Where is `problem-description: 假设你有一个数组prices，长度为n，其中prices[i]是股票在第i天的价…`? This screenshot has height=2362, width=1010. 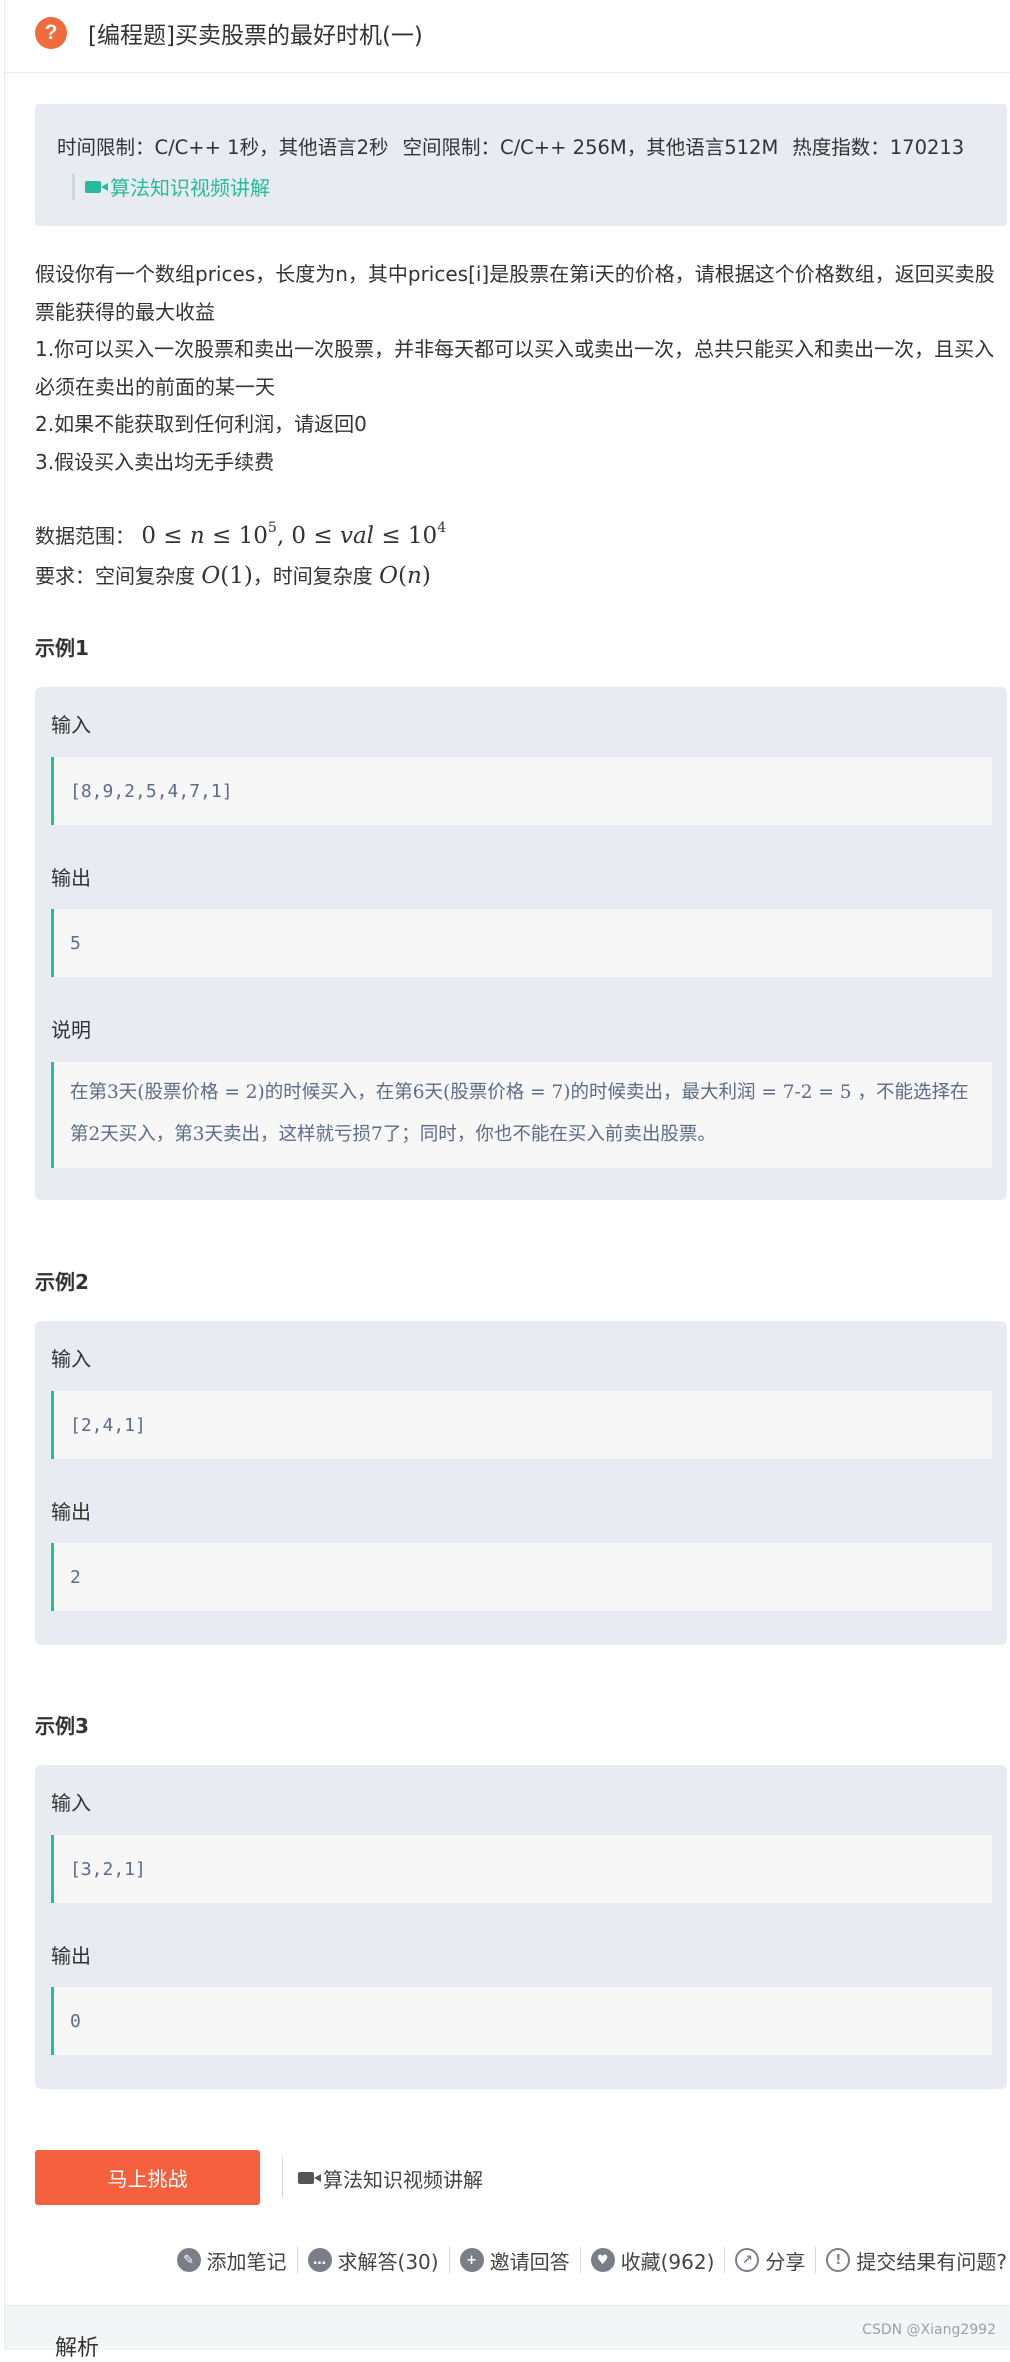
problem-description: 假设你有一个数组prices，长度为n，其中prices[i]是股票在第i天的价… is located at coordinates (521, 368).